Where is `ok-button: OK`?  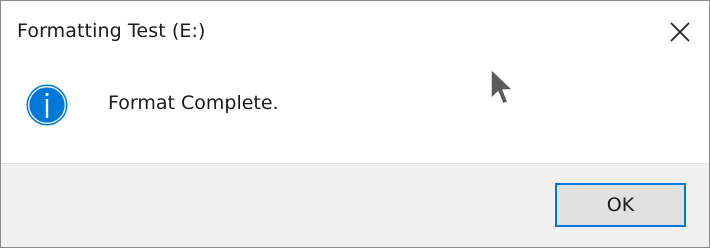 ok-button: OK is located at coordinates (620, 205).